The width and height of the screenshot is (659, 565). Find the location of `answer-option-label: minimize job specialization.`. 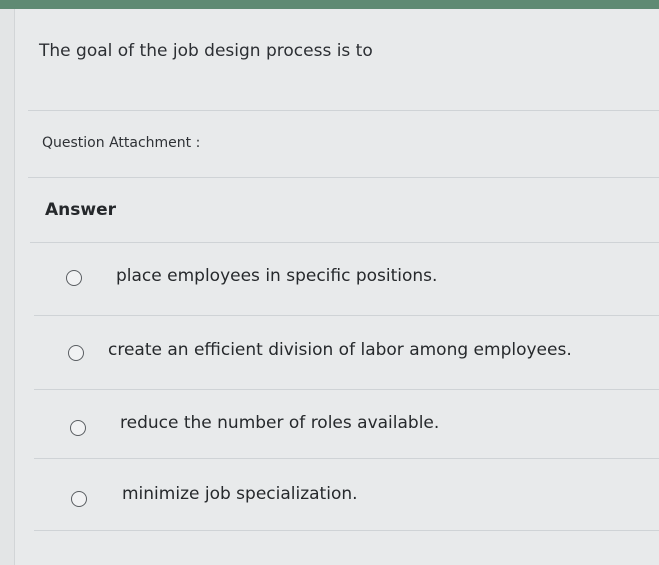

answer-option-label: minimize job specialization. is located at coordinates (240, 494).